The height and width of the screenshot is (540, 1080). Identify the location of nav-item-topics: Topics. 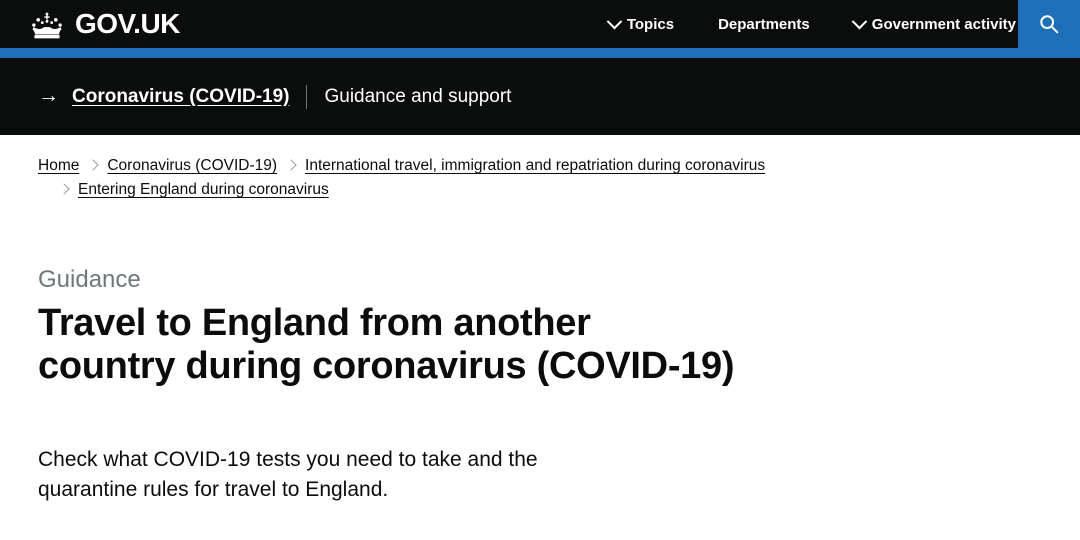
(641, 23).